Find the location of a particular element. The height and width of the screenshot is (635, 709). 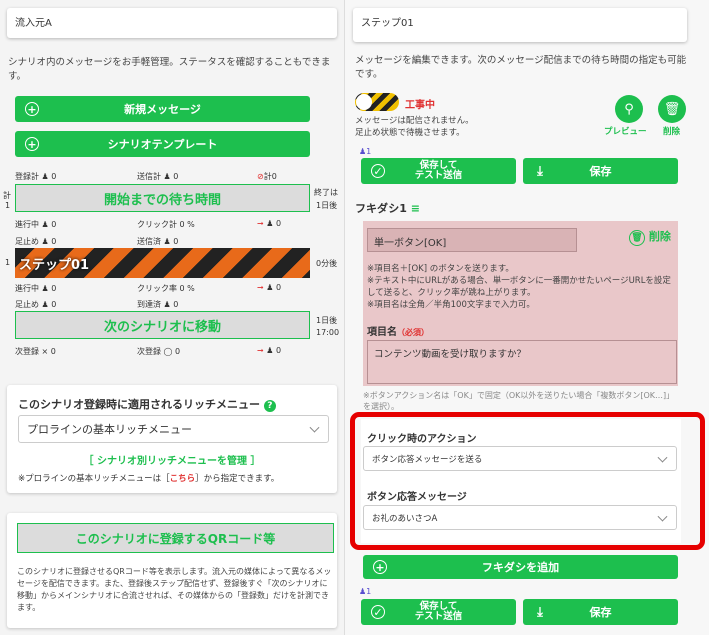

save-test-button-2: ✓ 保存して テスト送信 is located at coordinates (438, 612).